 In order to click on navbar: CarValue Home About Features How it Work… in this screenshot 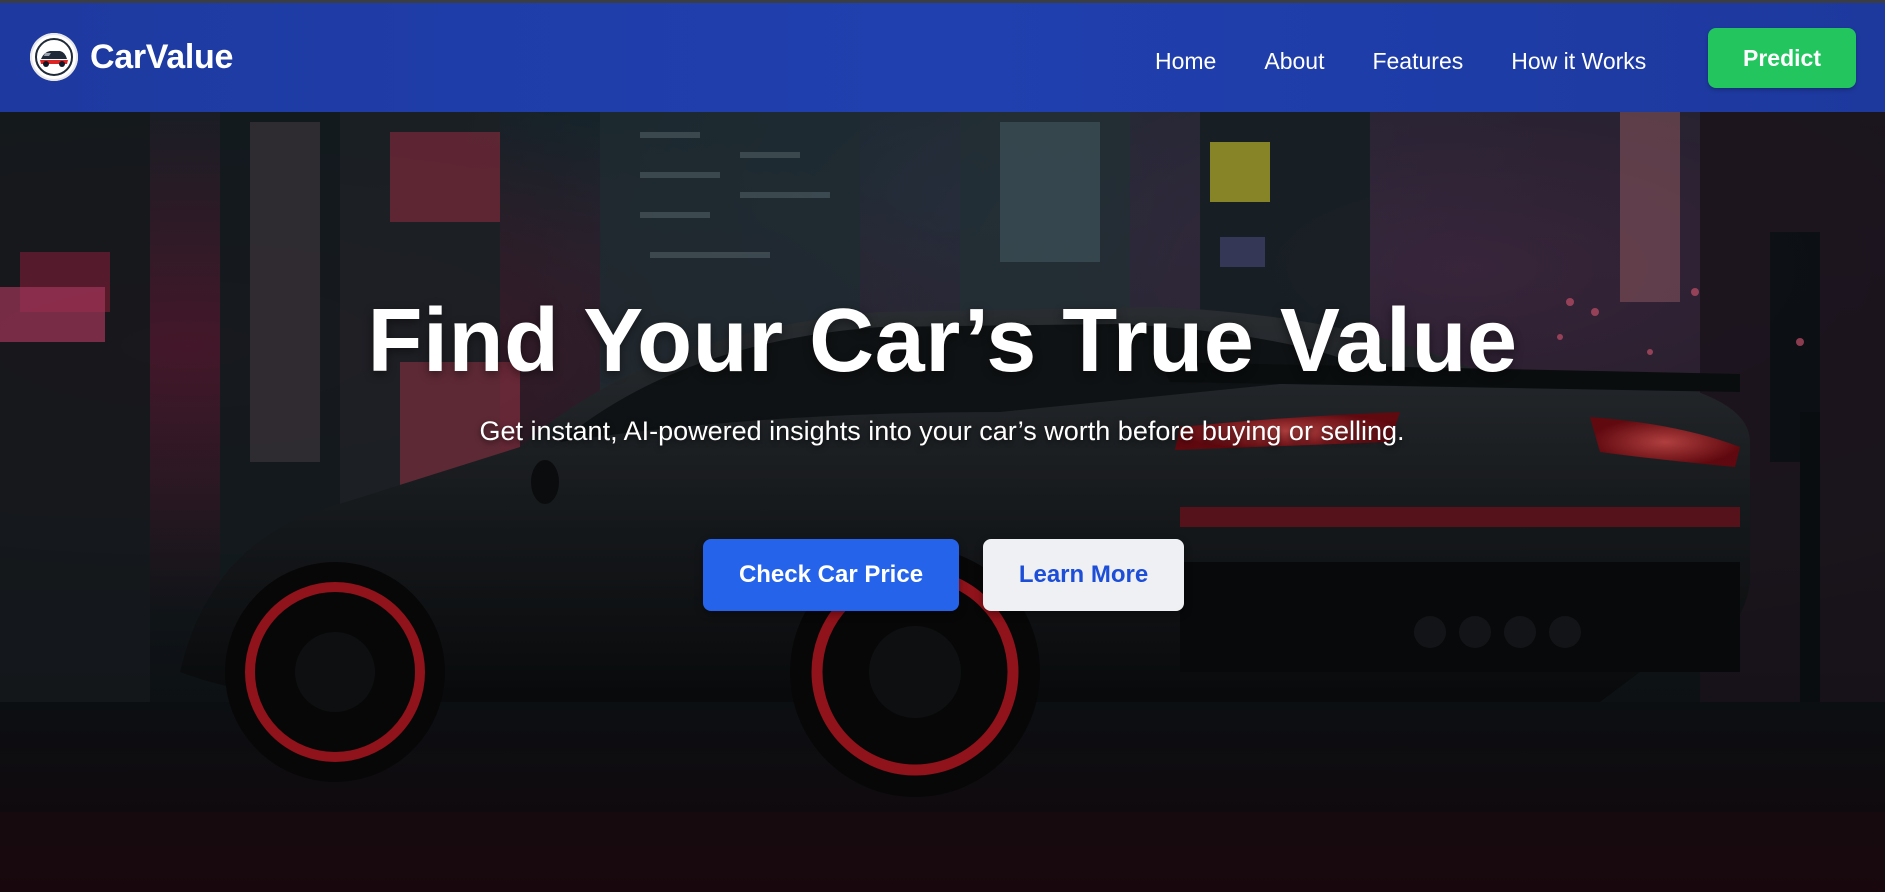, I will do `click(942, 57)`.